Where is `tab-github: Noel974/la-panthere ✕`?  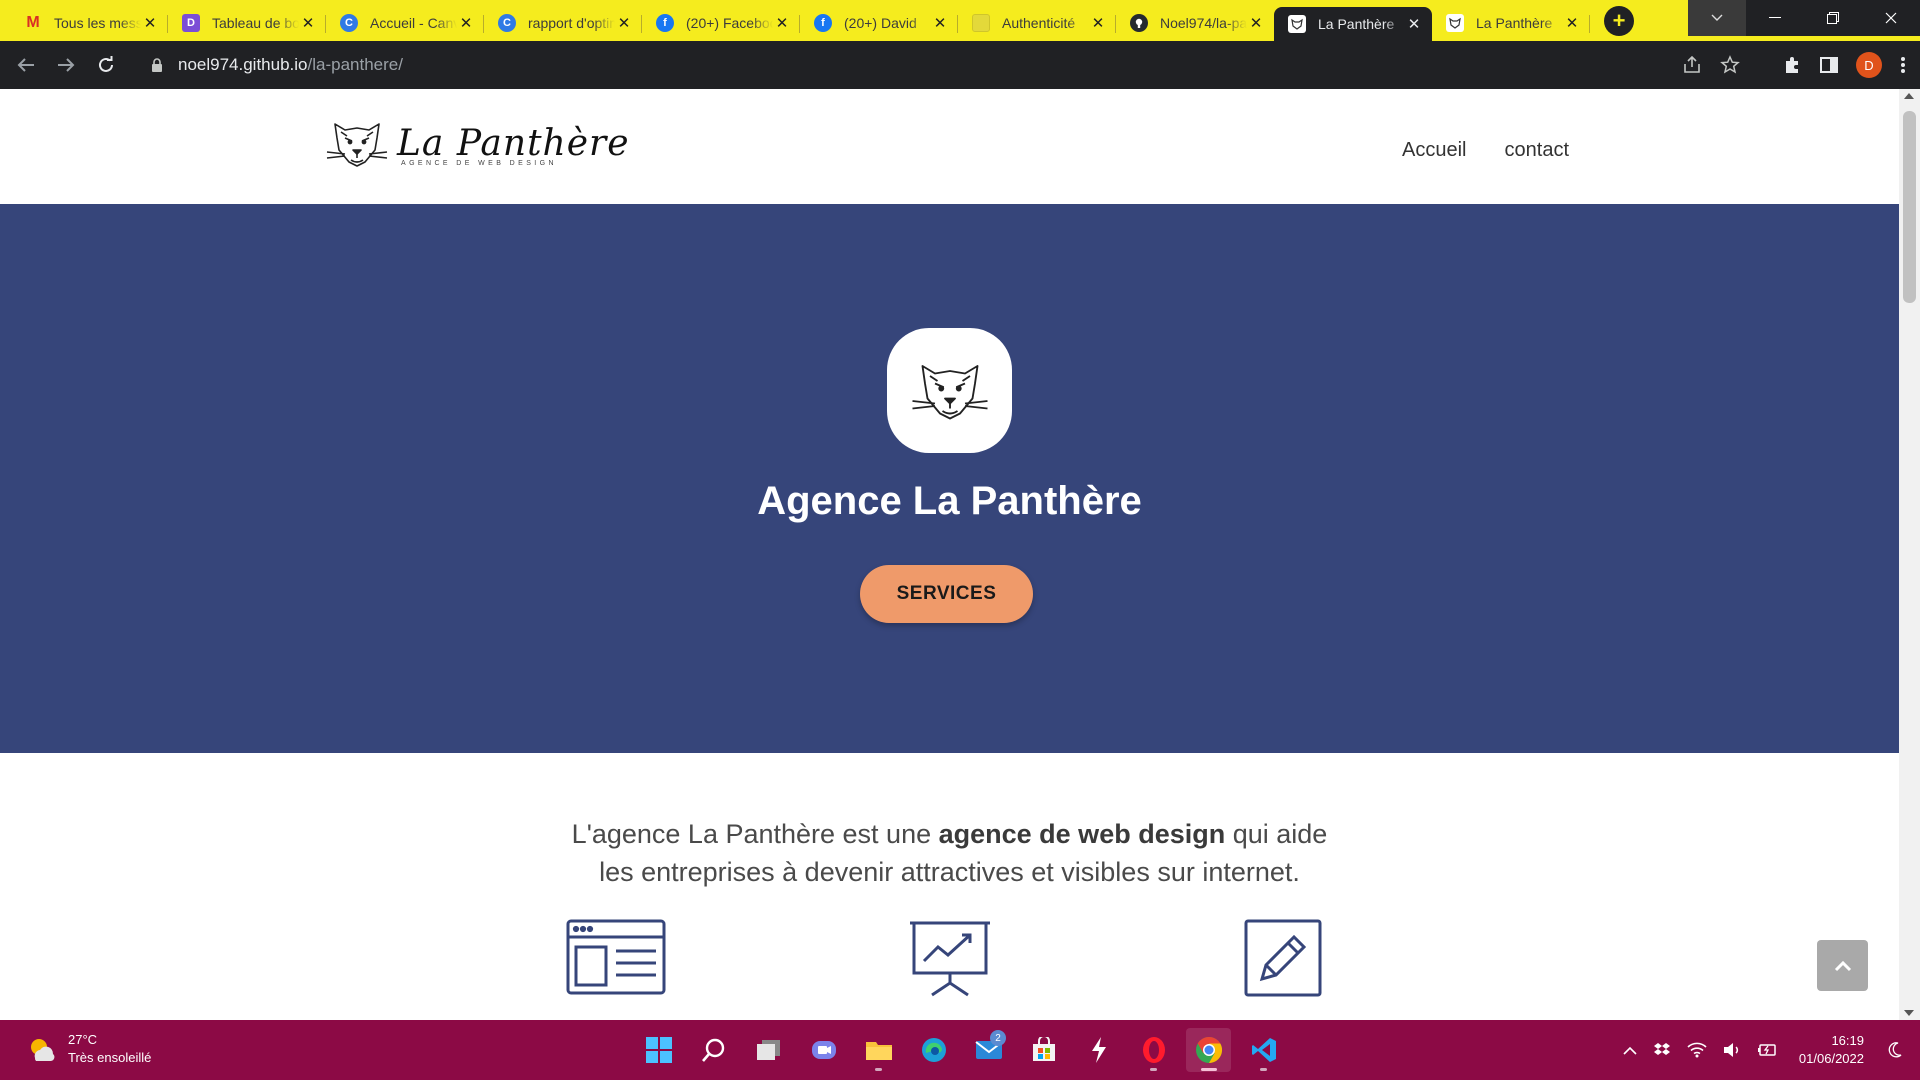
tab-github: Noel974/la-panthere ✕ is located at coordinates (1195, 23).